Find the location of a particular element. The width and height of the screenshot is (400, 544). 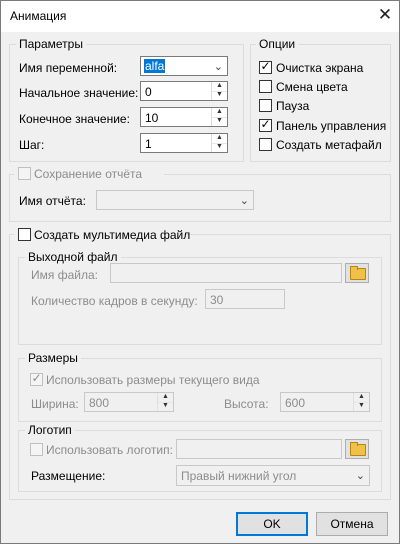

cancel-button: Отмена is located at coordinates (352, 524).